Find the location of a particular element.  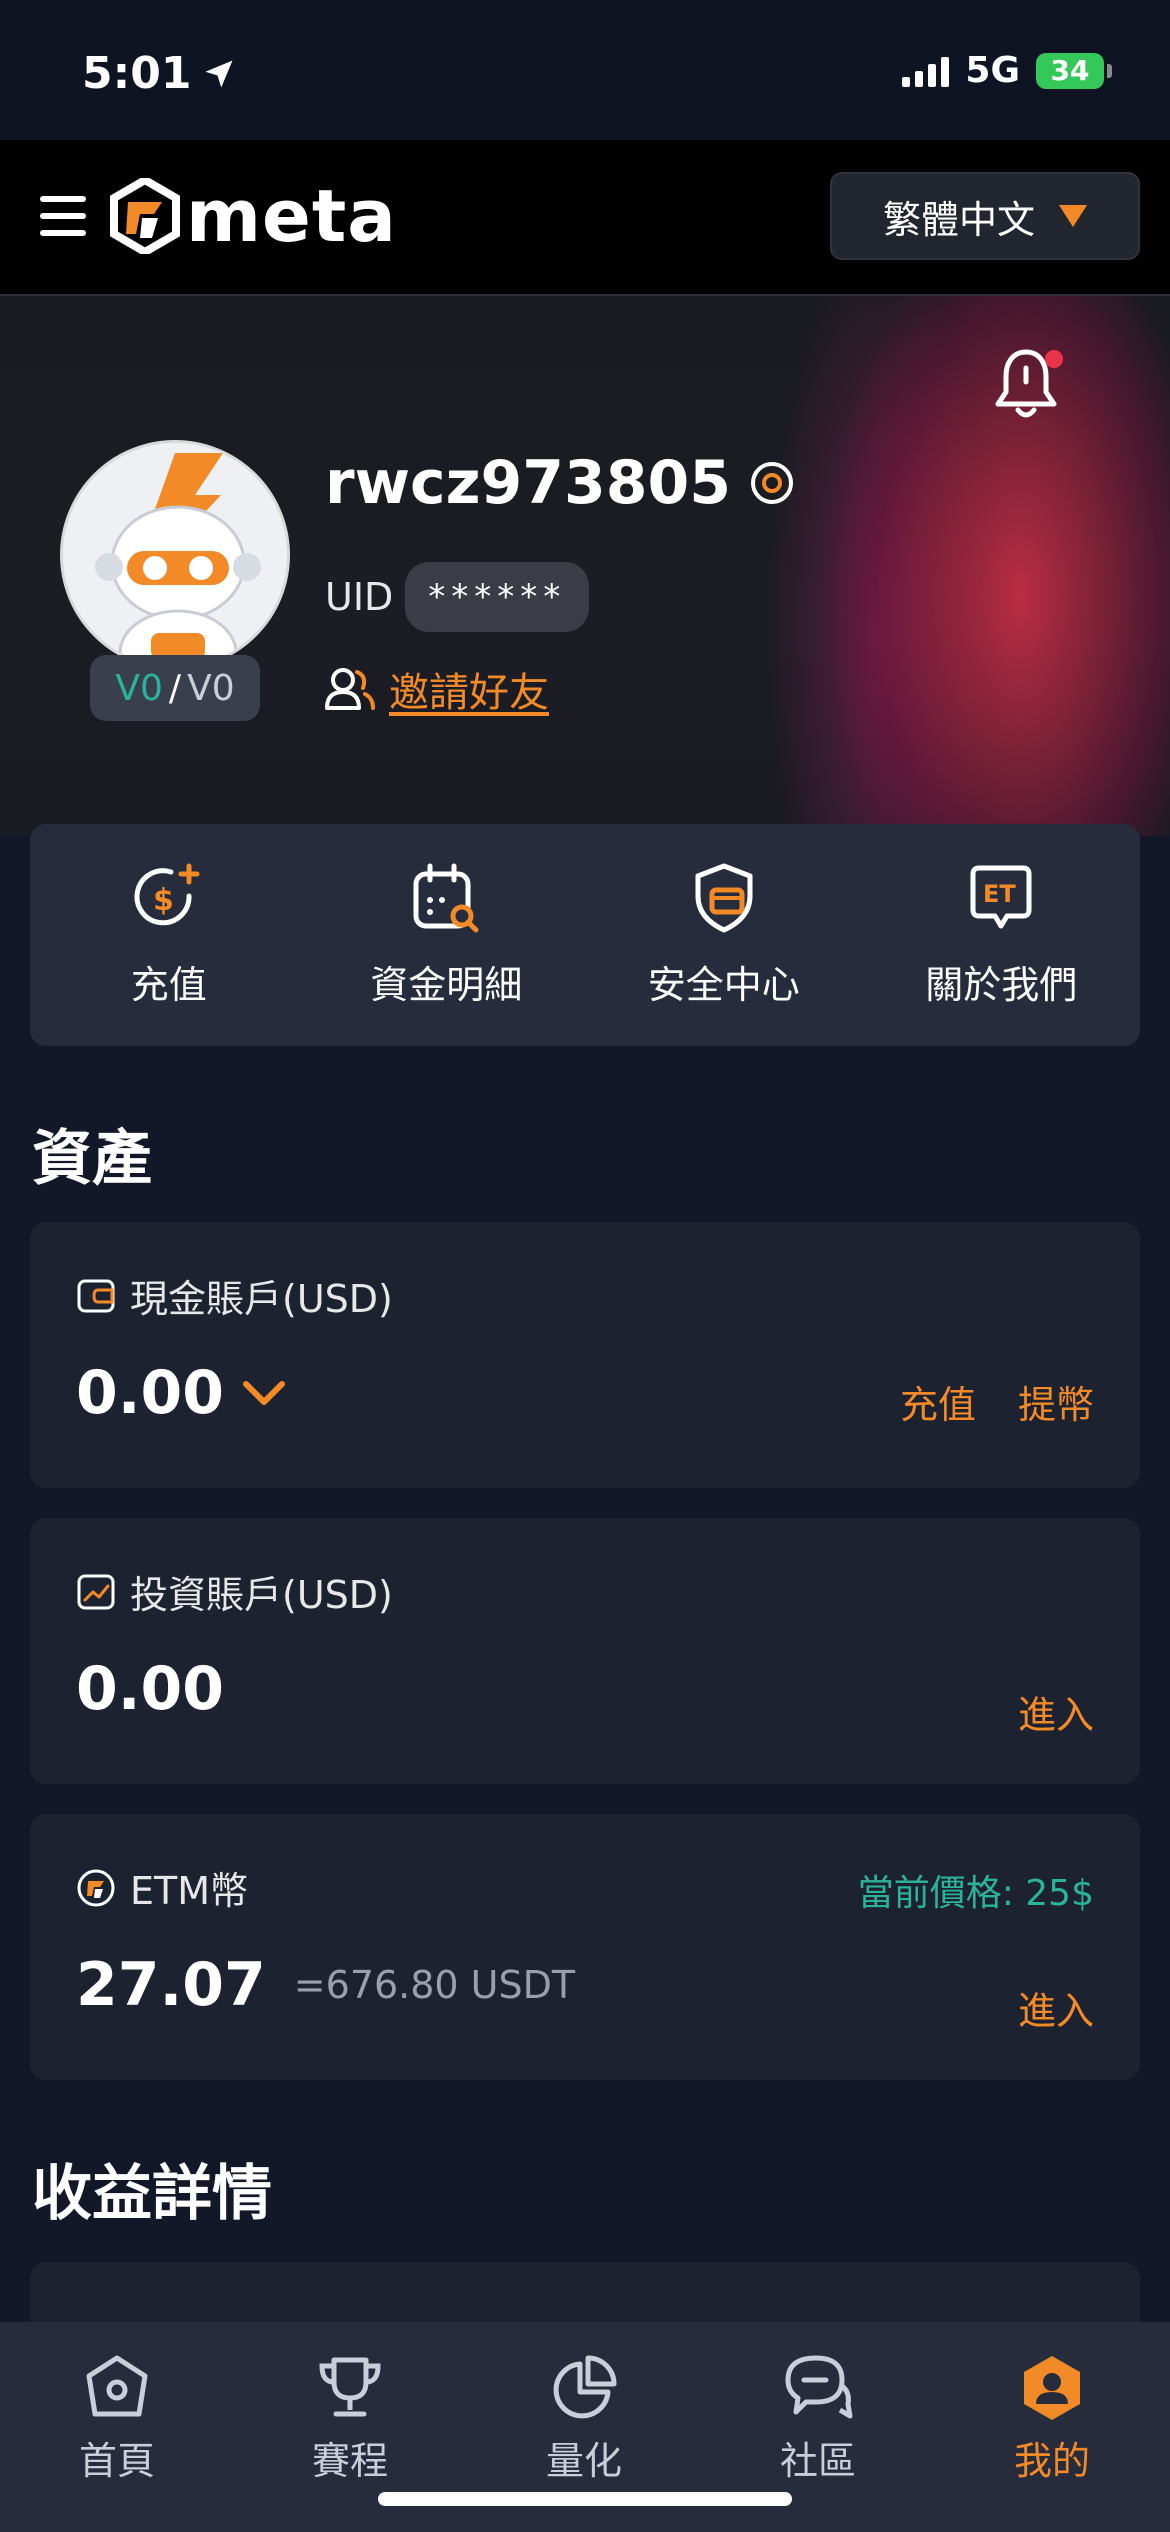

status-right: 5G 34 is located at coordinates (1007, 70).